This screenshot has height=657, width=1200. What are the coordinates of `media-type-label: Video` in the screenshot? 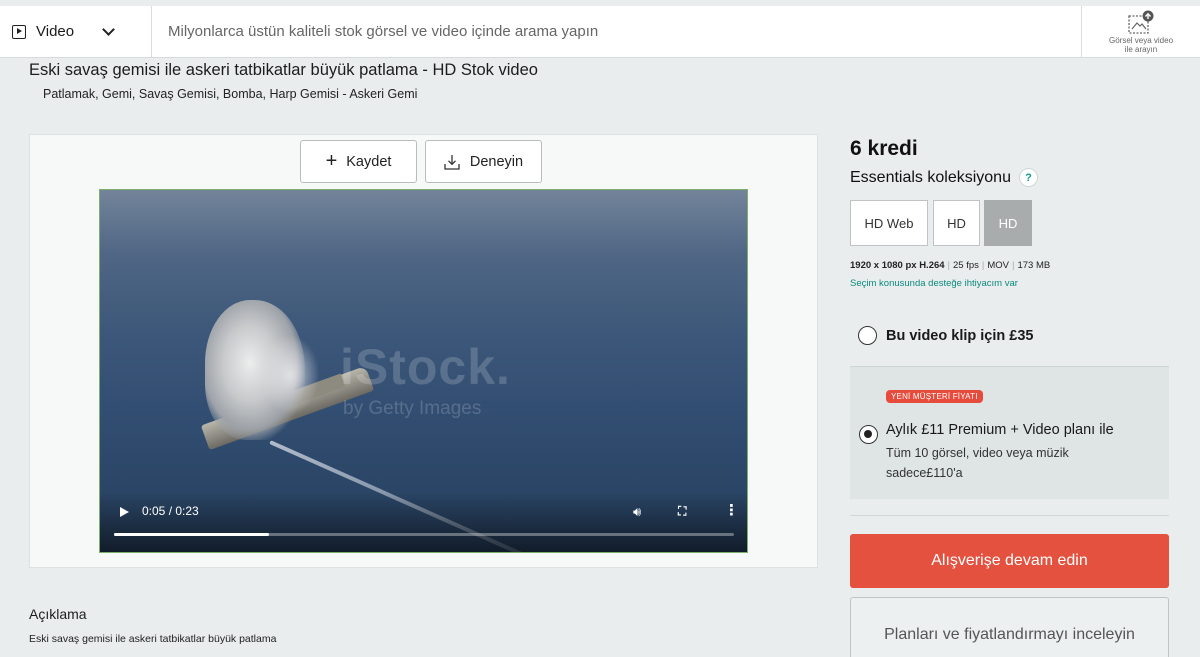 It's located at (55, 31).